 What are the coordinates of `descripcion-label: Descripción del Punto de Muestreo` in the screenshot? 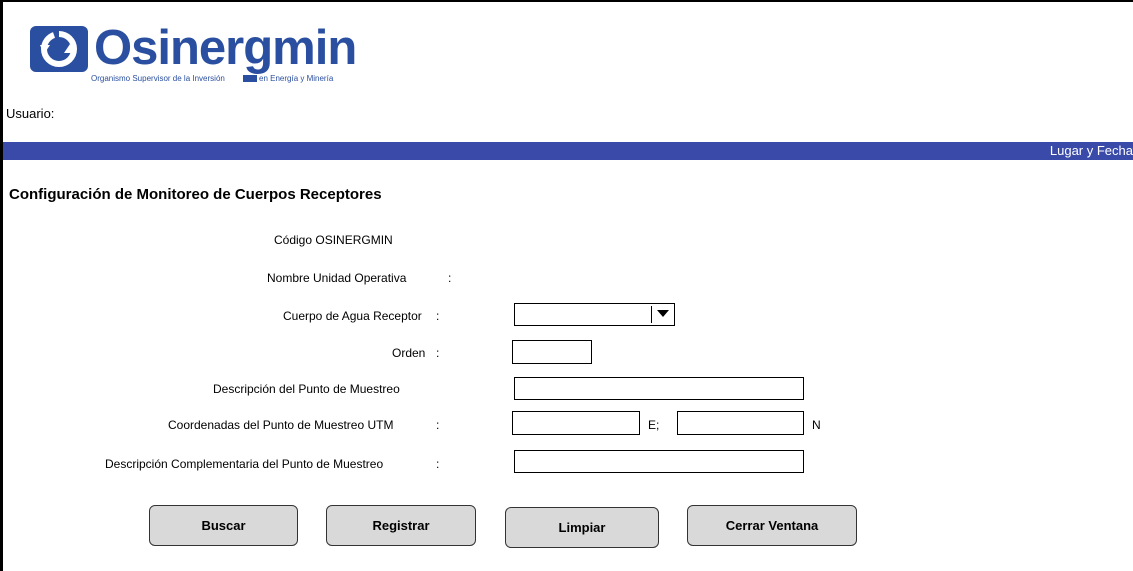 It's located at (306, 389).